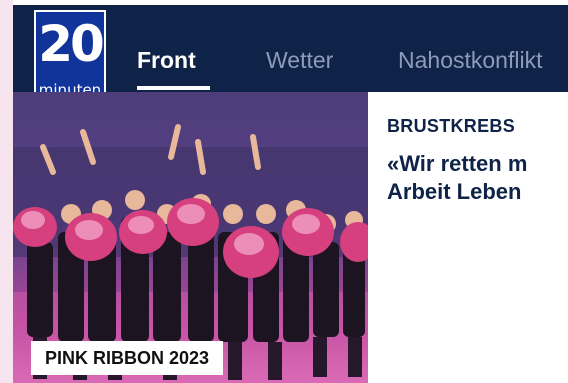  What do you see at coordinates (71, 44) in the screenshot?
I see `logo-number: 20` at bounding box center [71, 44].